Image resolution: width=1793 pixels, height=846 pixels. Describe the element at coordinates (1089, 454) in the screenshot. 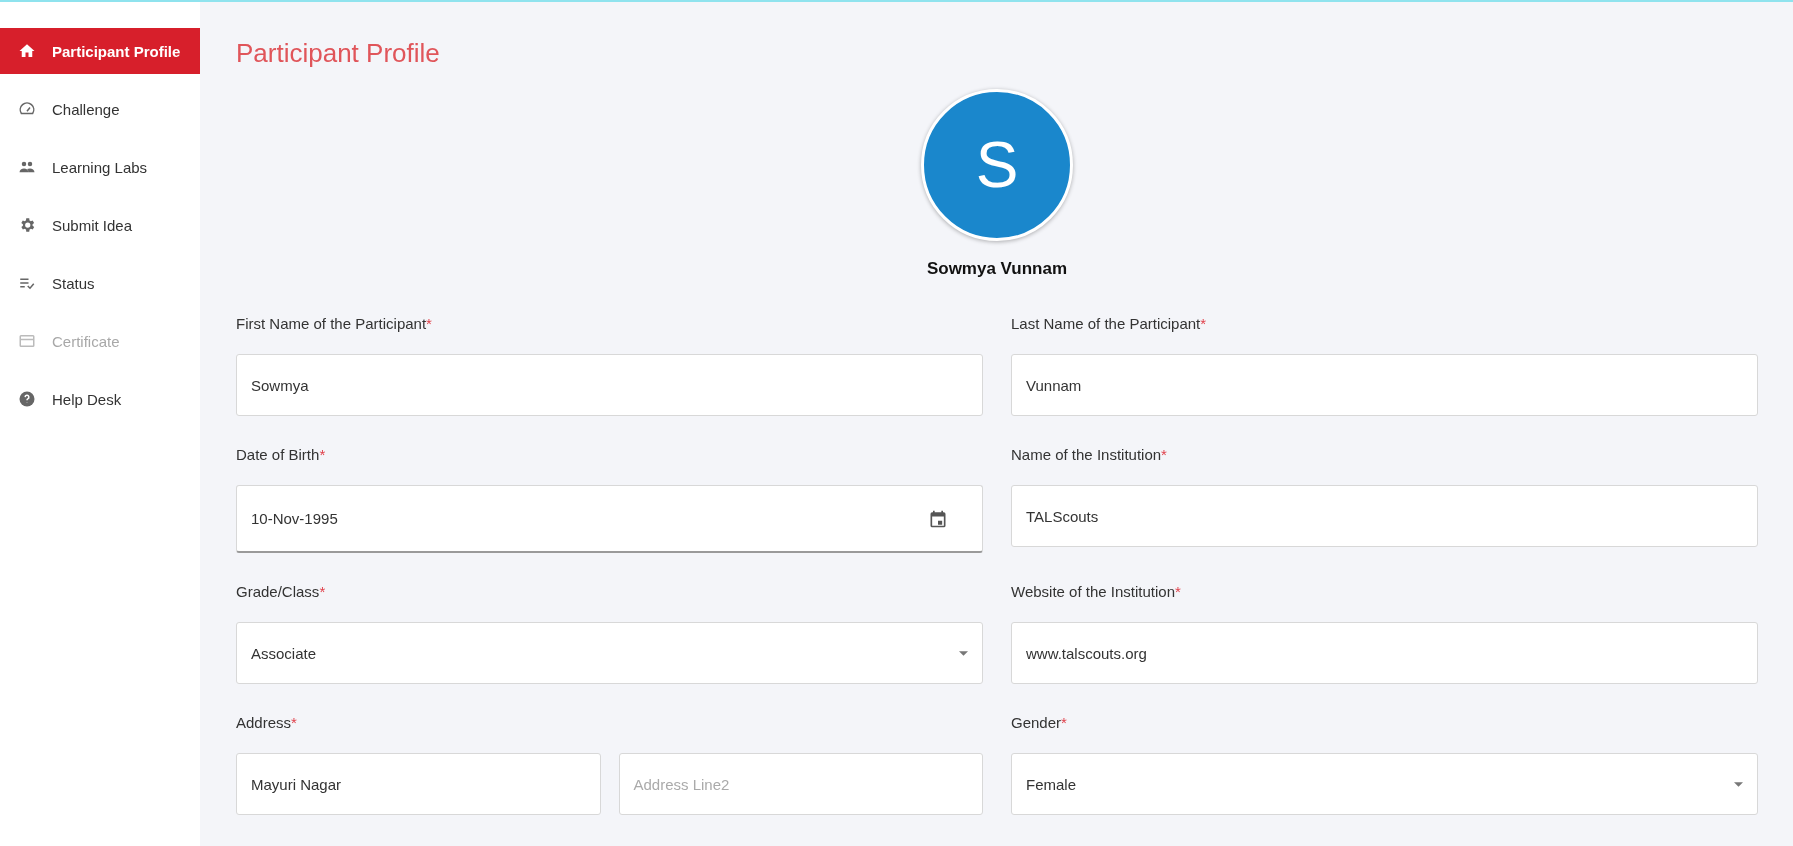

I see `field-label: Name of the Institution*` at that location.